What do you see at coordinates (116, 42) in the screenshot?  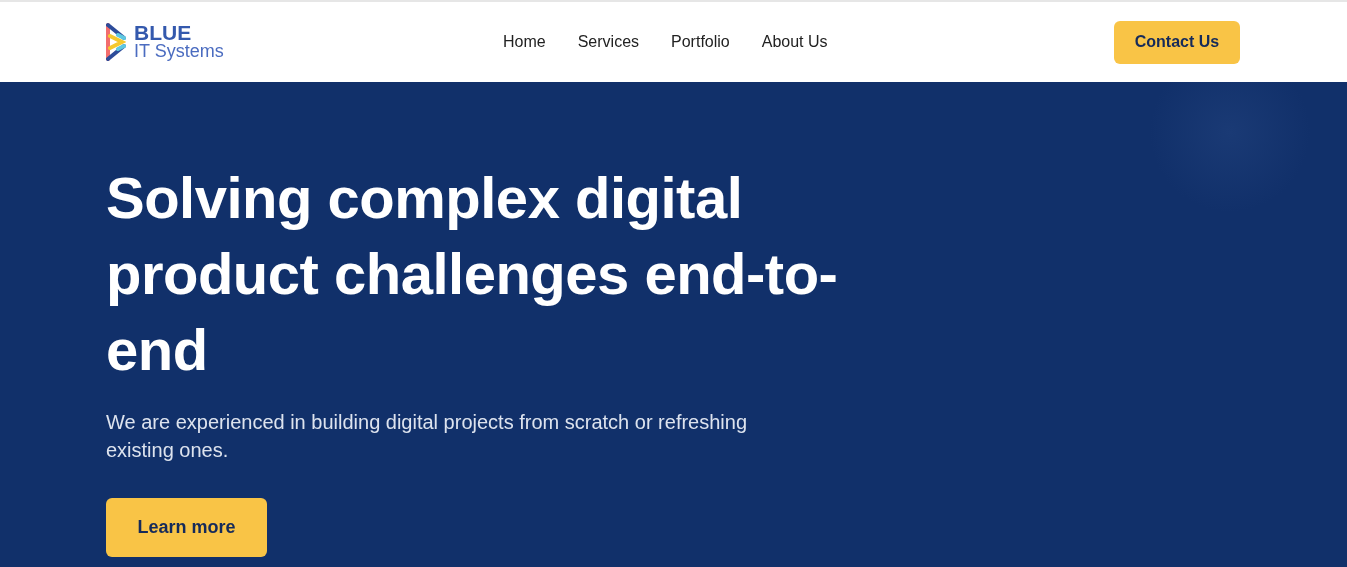 I see `logo-icon` at bounding box center [116, 42].